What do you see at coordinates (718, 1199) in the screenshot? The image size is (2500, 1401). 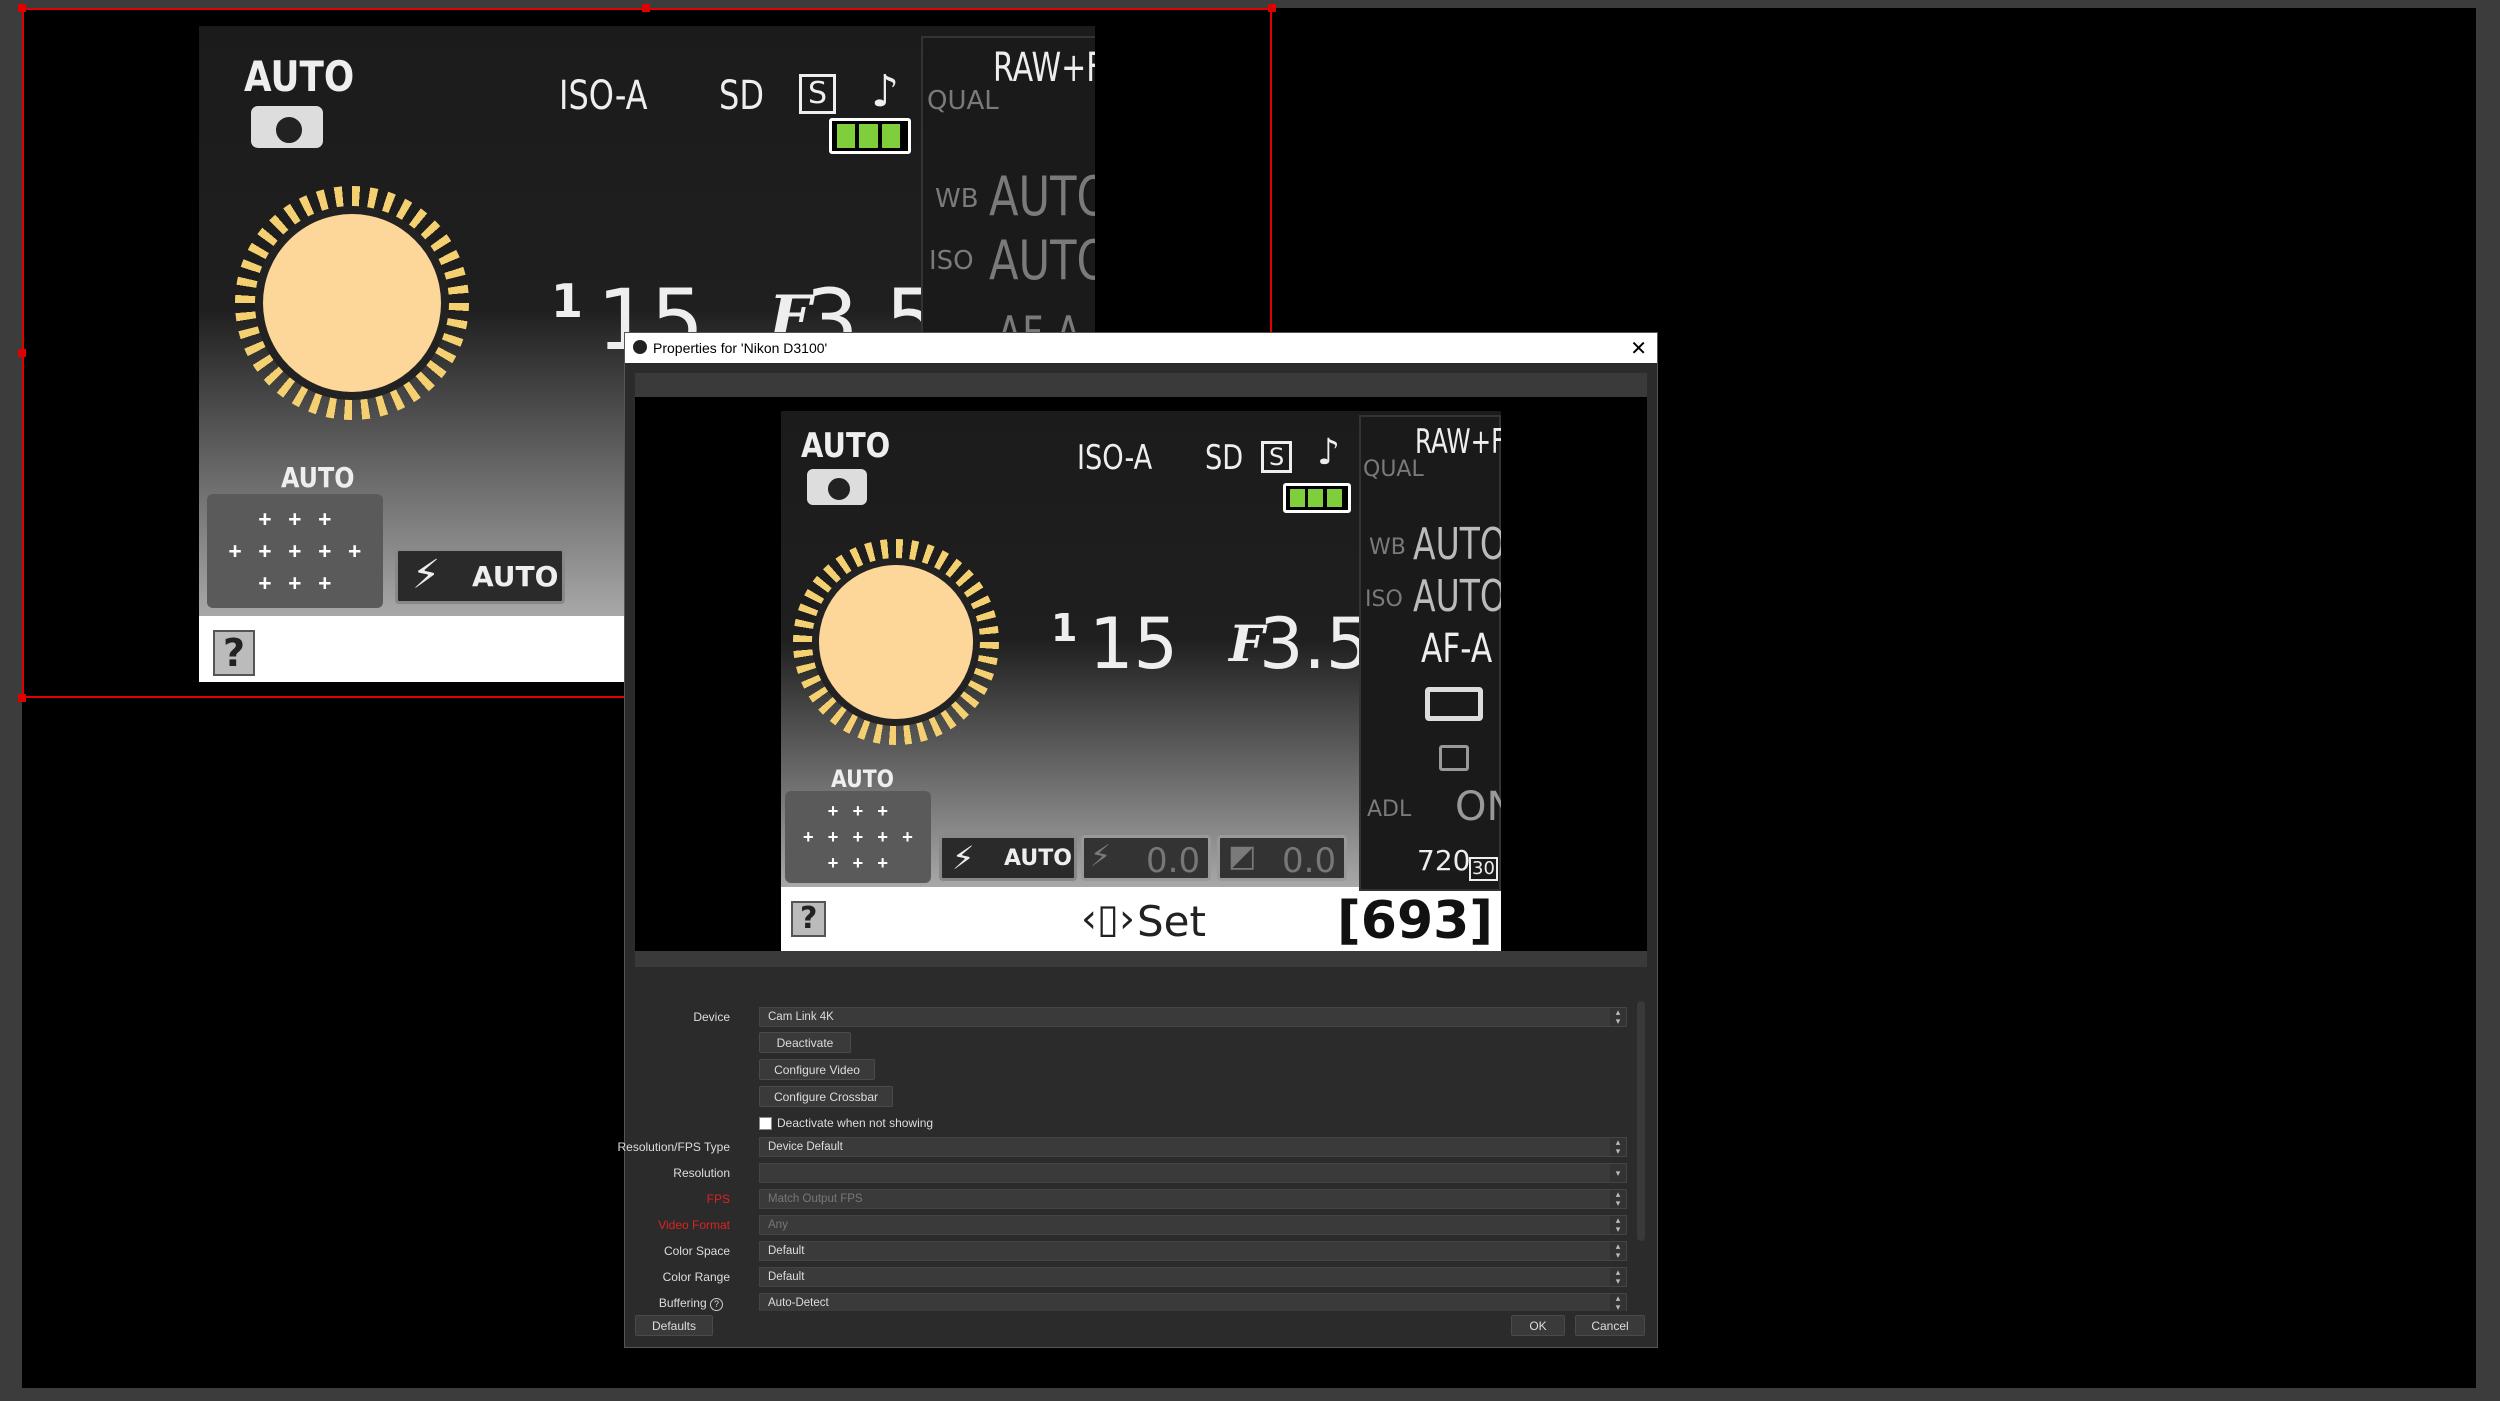 I see `fps-label: FPS` at bounding box center [718, 1199].